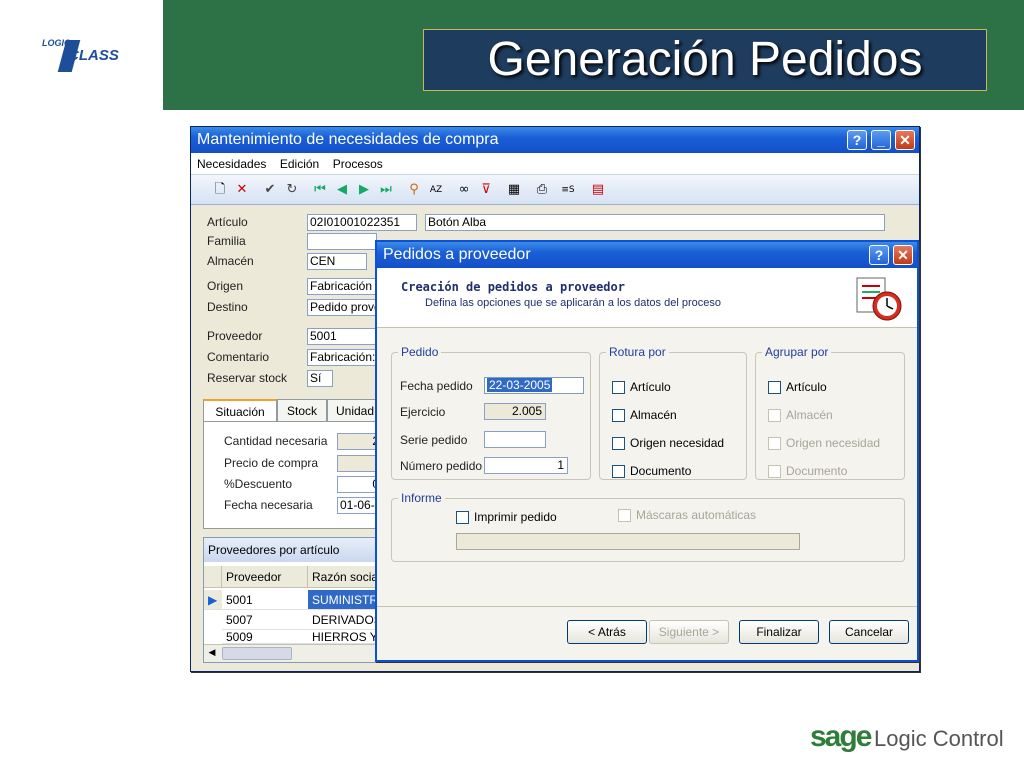 The width and height of the screenshot is (1024, 768). What do you see at coordinates (879, 255) in the screenshot?
I see `dialog-help-button: ?` at bounding box center [879, 255].